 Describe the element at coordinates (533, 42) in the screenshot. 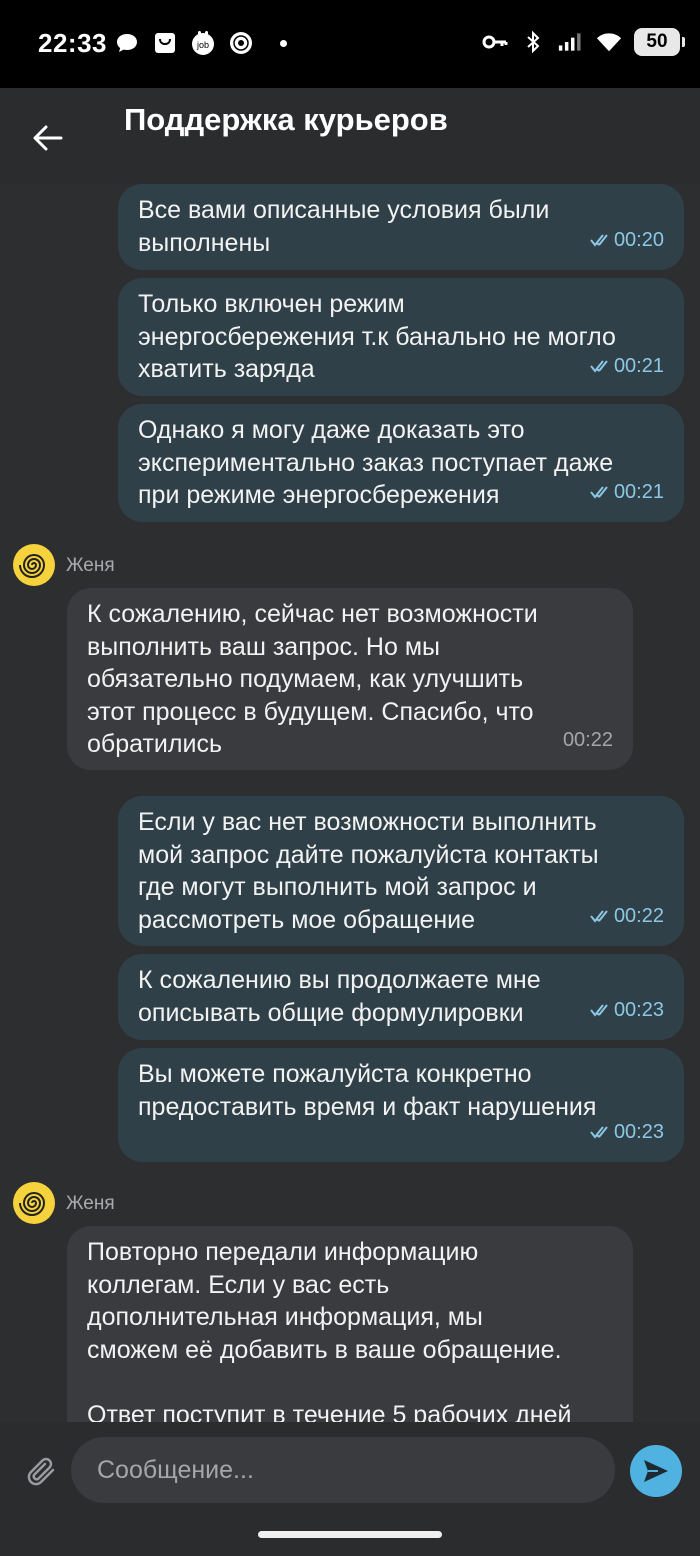

I see `bluetooth-icon` at that location.